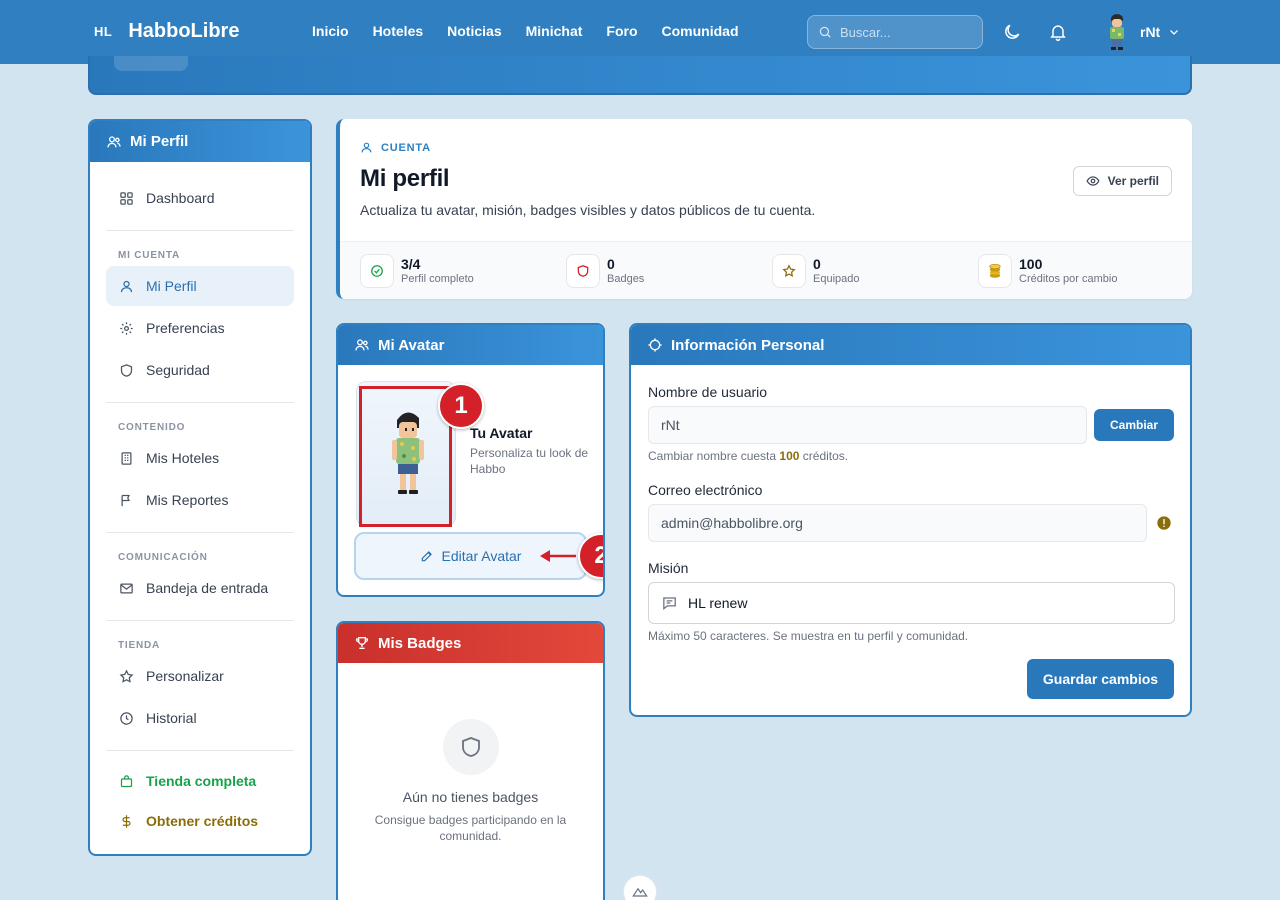 The width and height of the screenshot is (1280, 900). Describe the element at coordinates (1150, 32) in the screenshot. I see `username-label: rNt` at that location.